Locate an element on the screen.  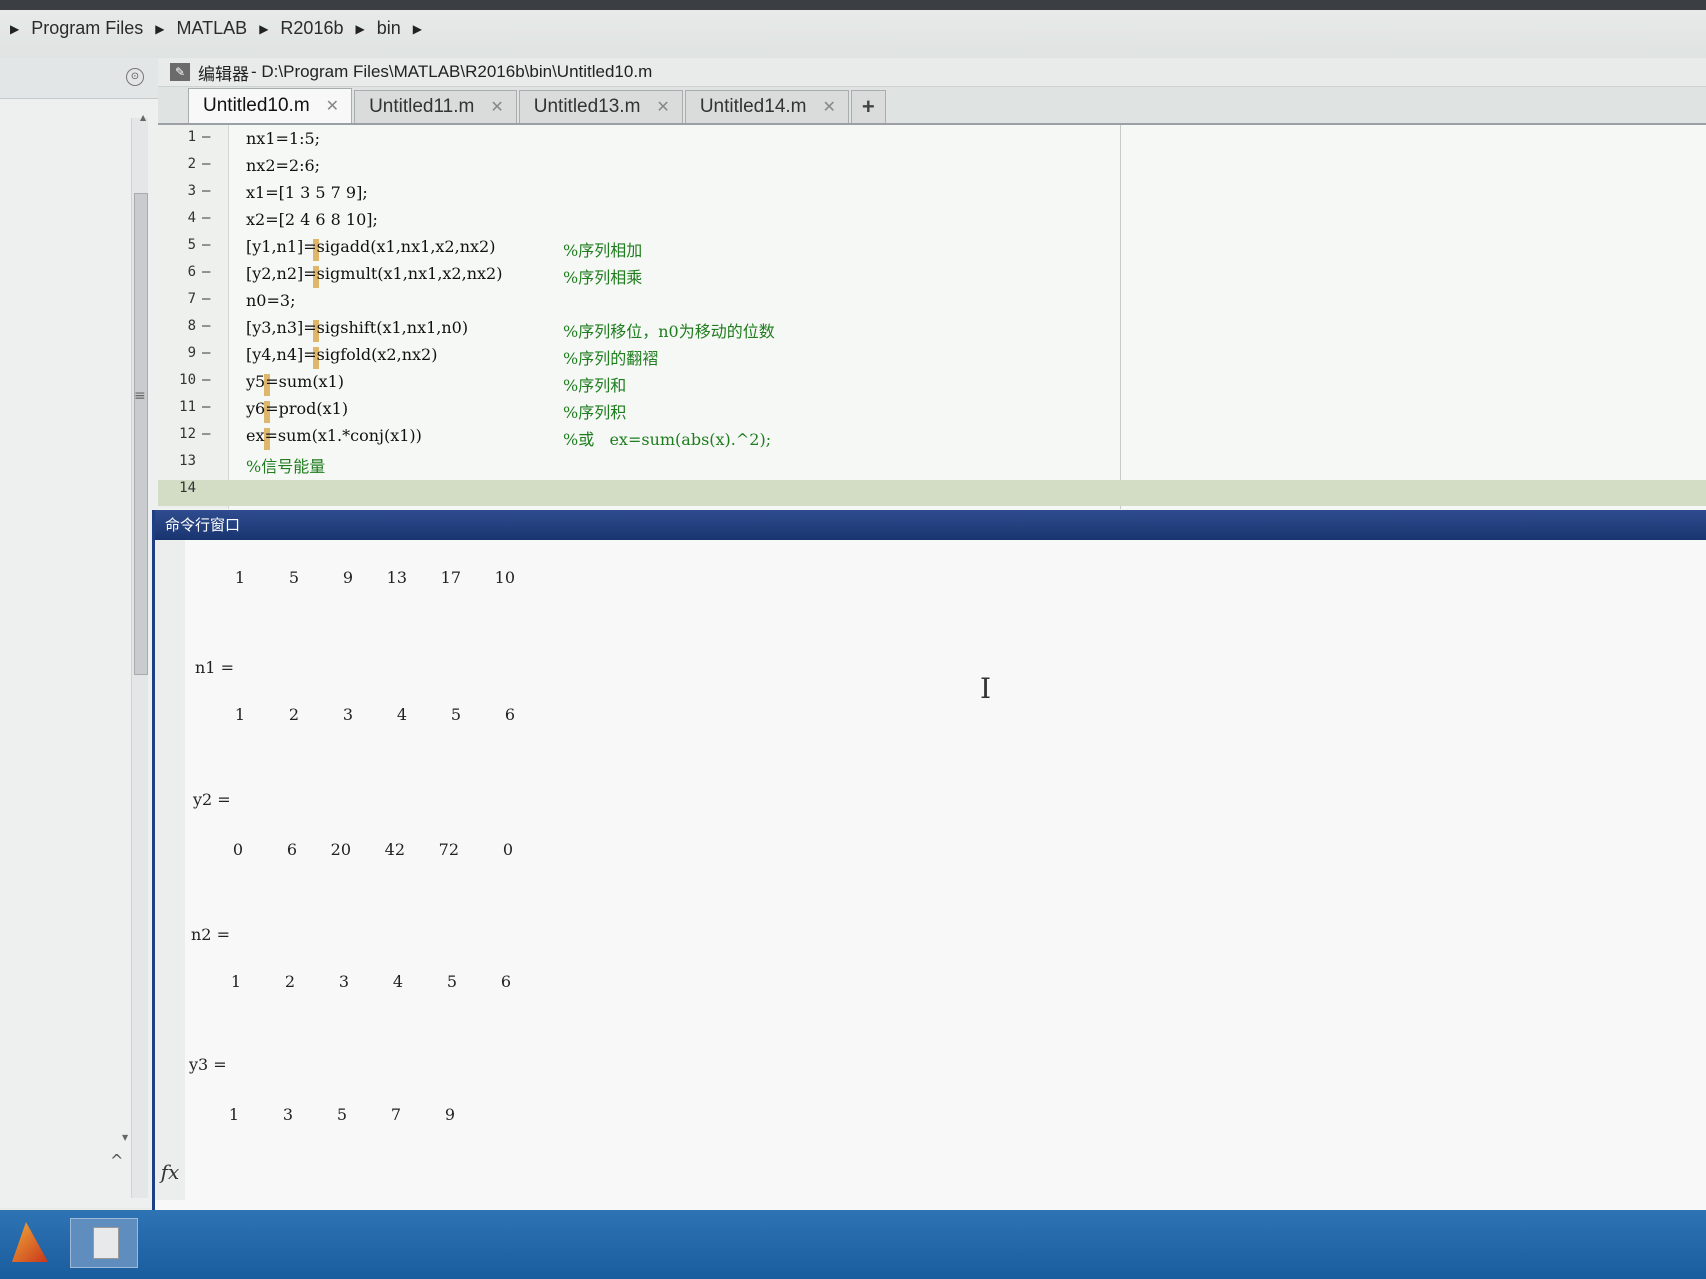
tab-label: Untitled10.m is located at coordinates (256, 105).